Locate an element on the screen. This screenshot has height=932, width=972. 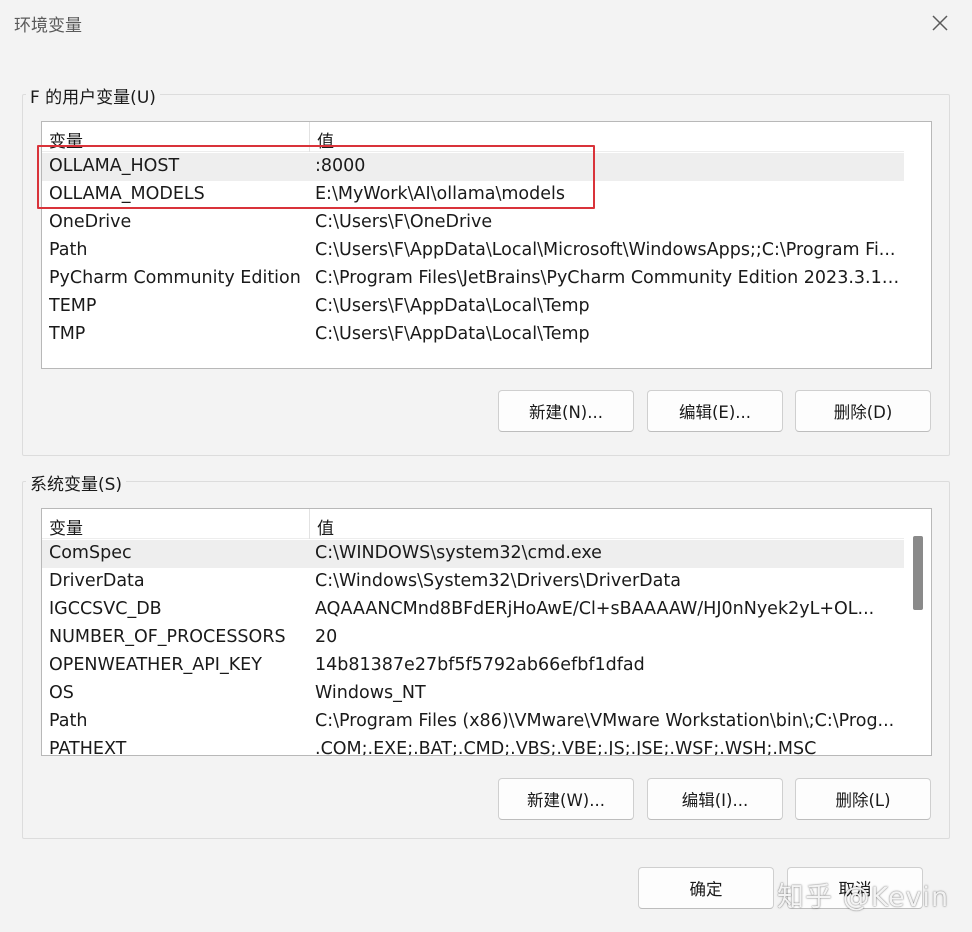
variable-value: 20 is located at coordinates (326, 637).